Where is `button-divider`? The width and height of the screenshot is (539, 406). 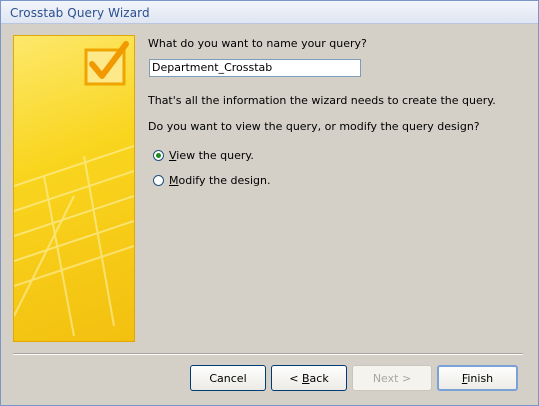
button-divider is located at coordinates (268, 354).